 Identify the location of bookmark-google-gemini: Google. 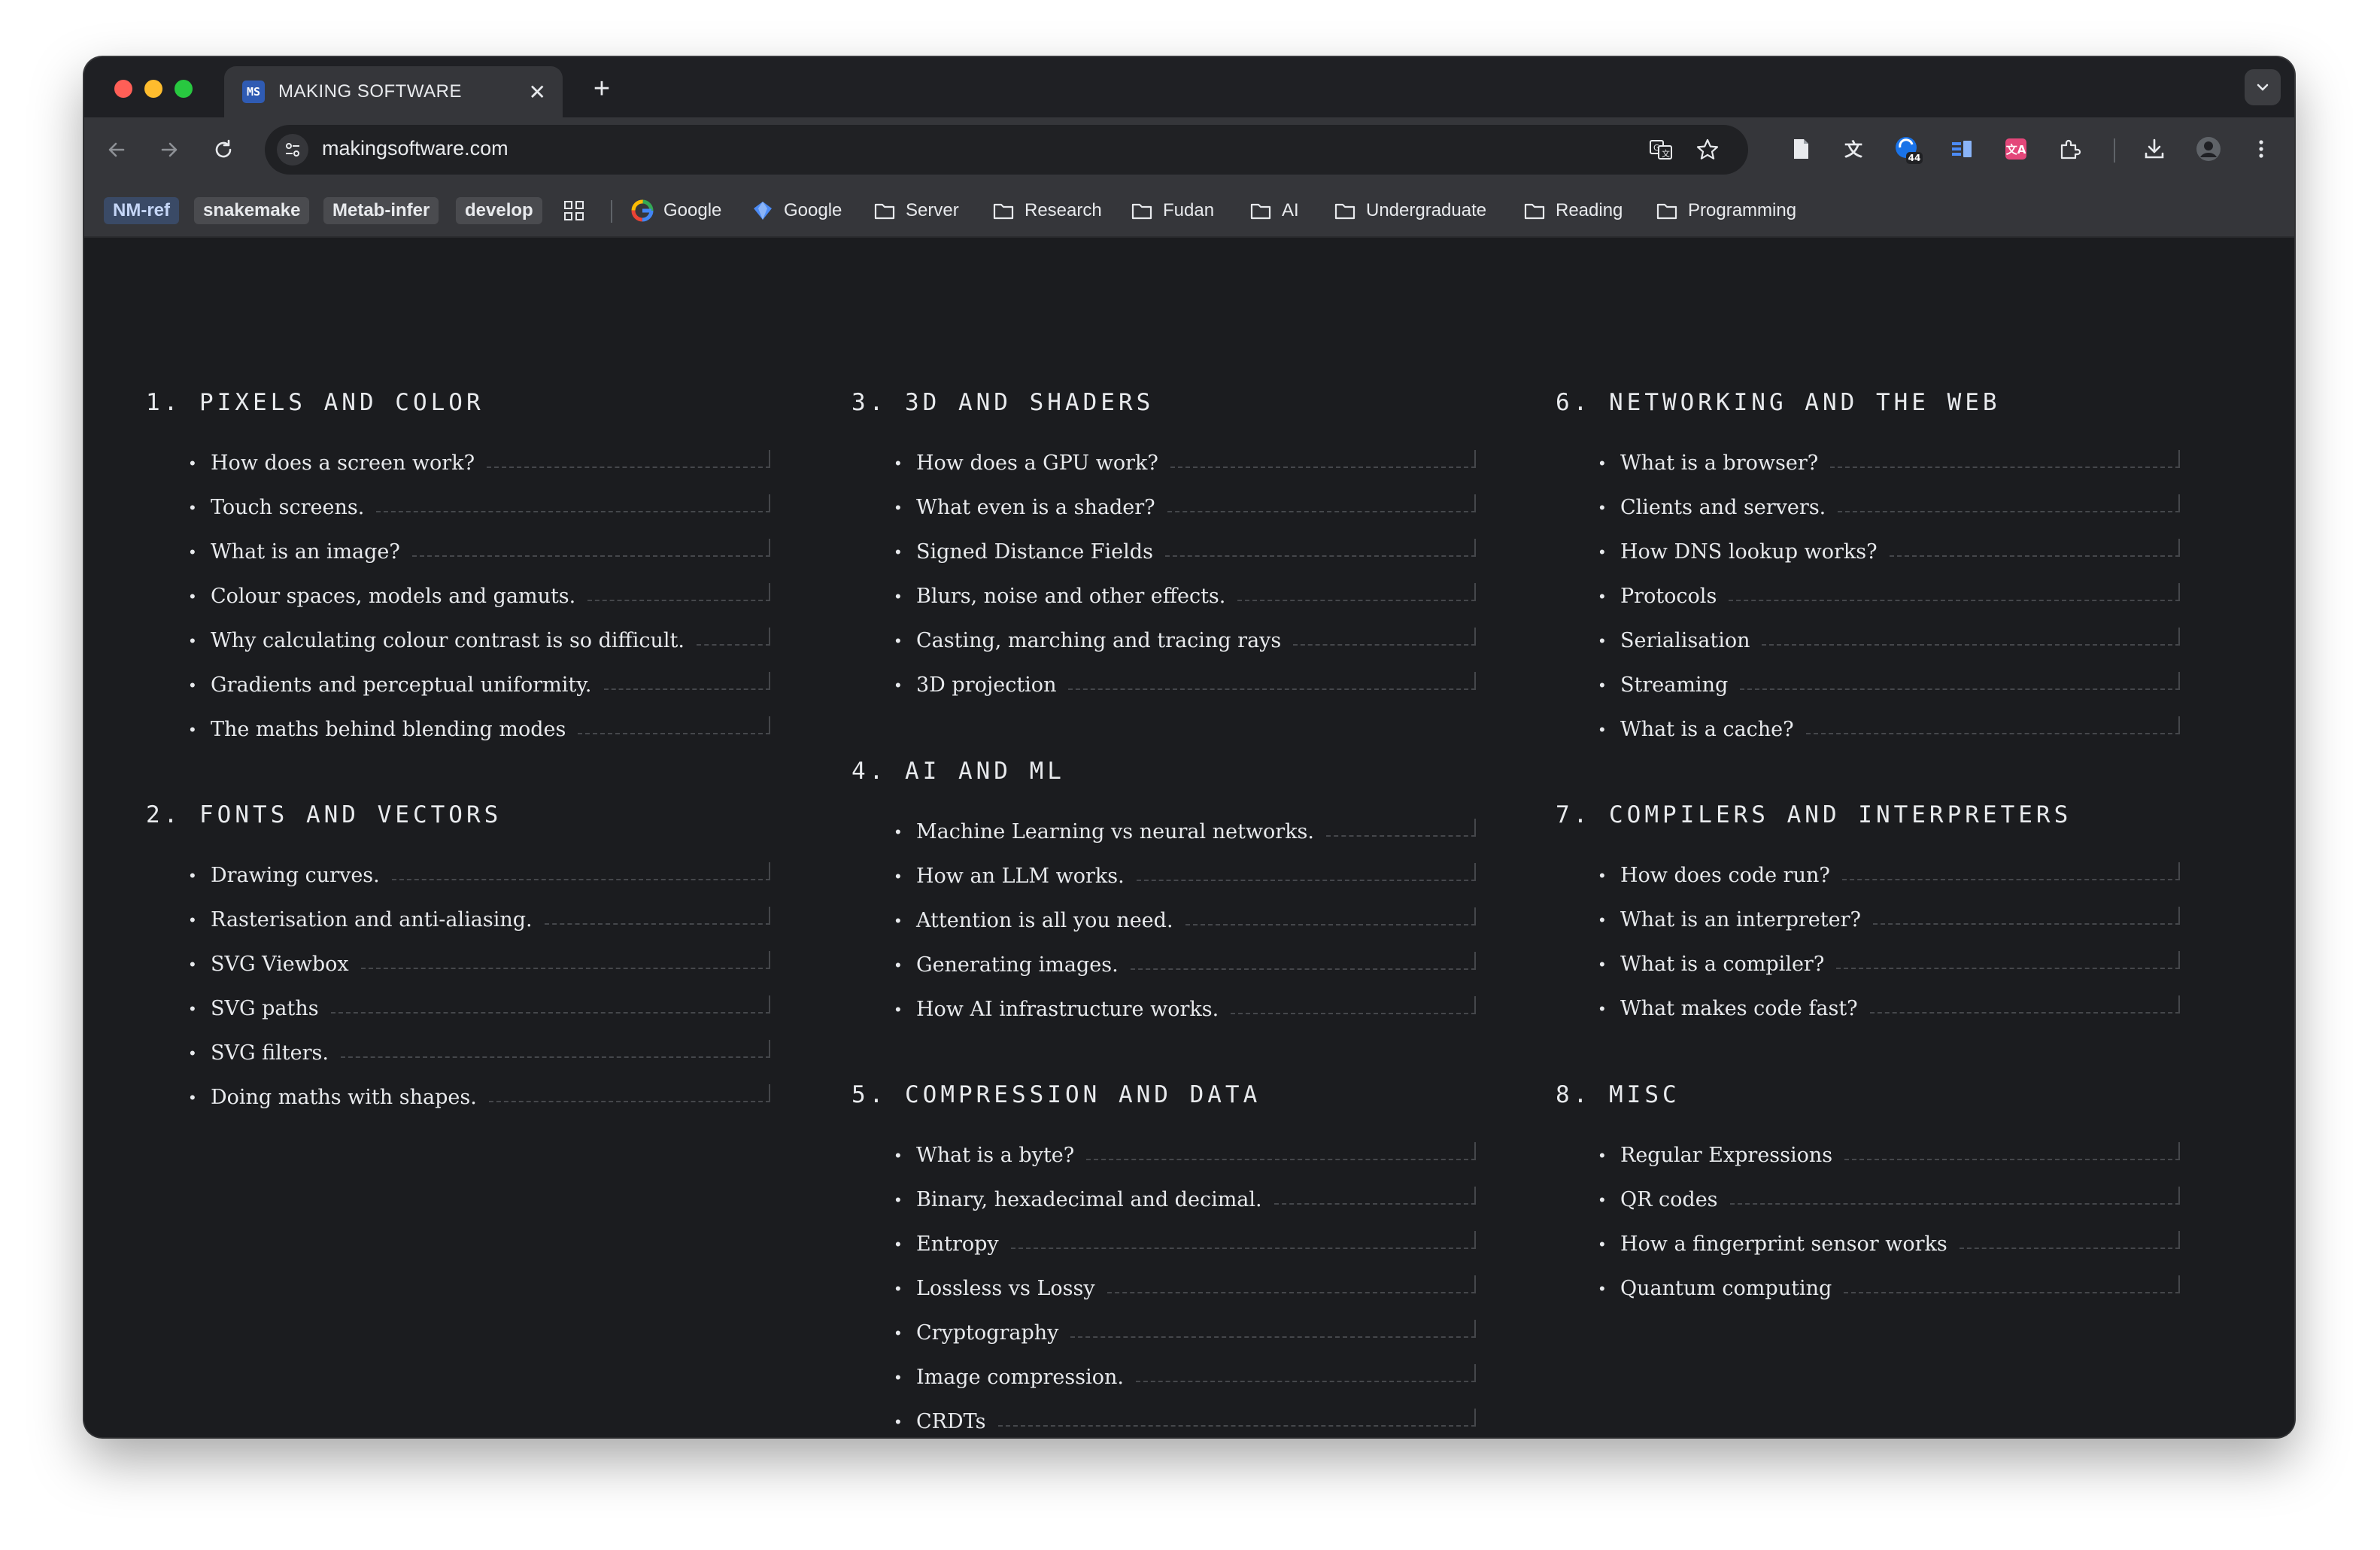
(796, 211).